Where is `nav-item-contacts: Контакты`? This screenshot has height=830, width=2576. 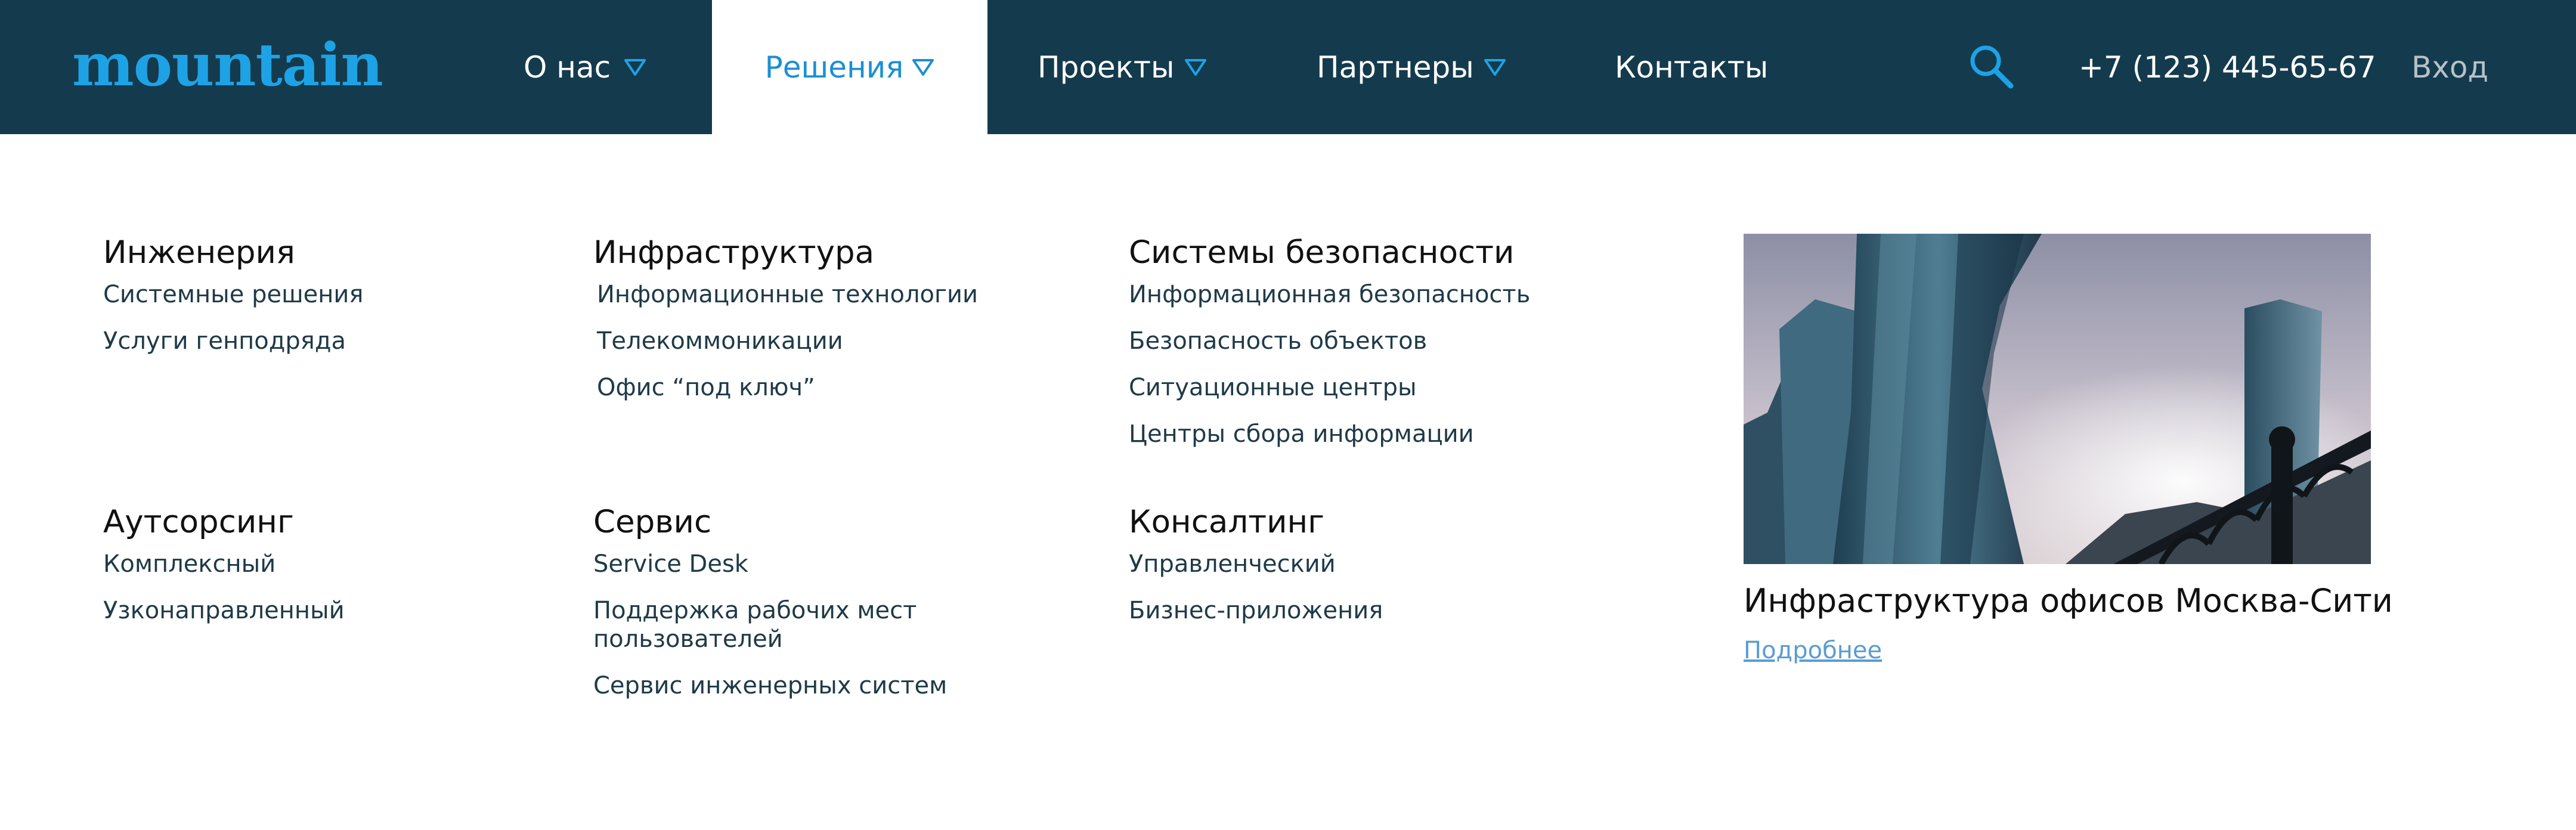
nav-item-contacts: Контакты is located at coordinates (1692, 67).